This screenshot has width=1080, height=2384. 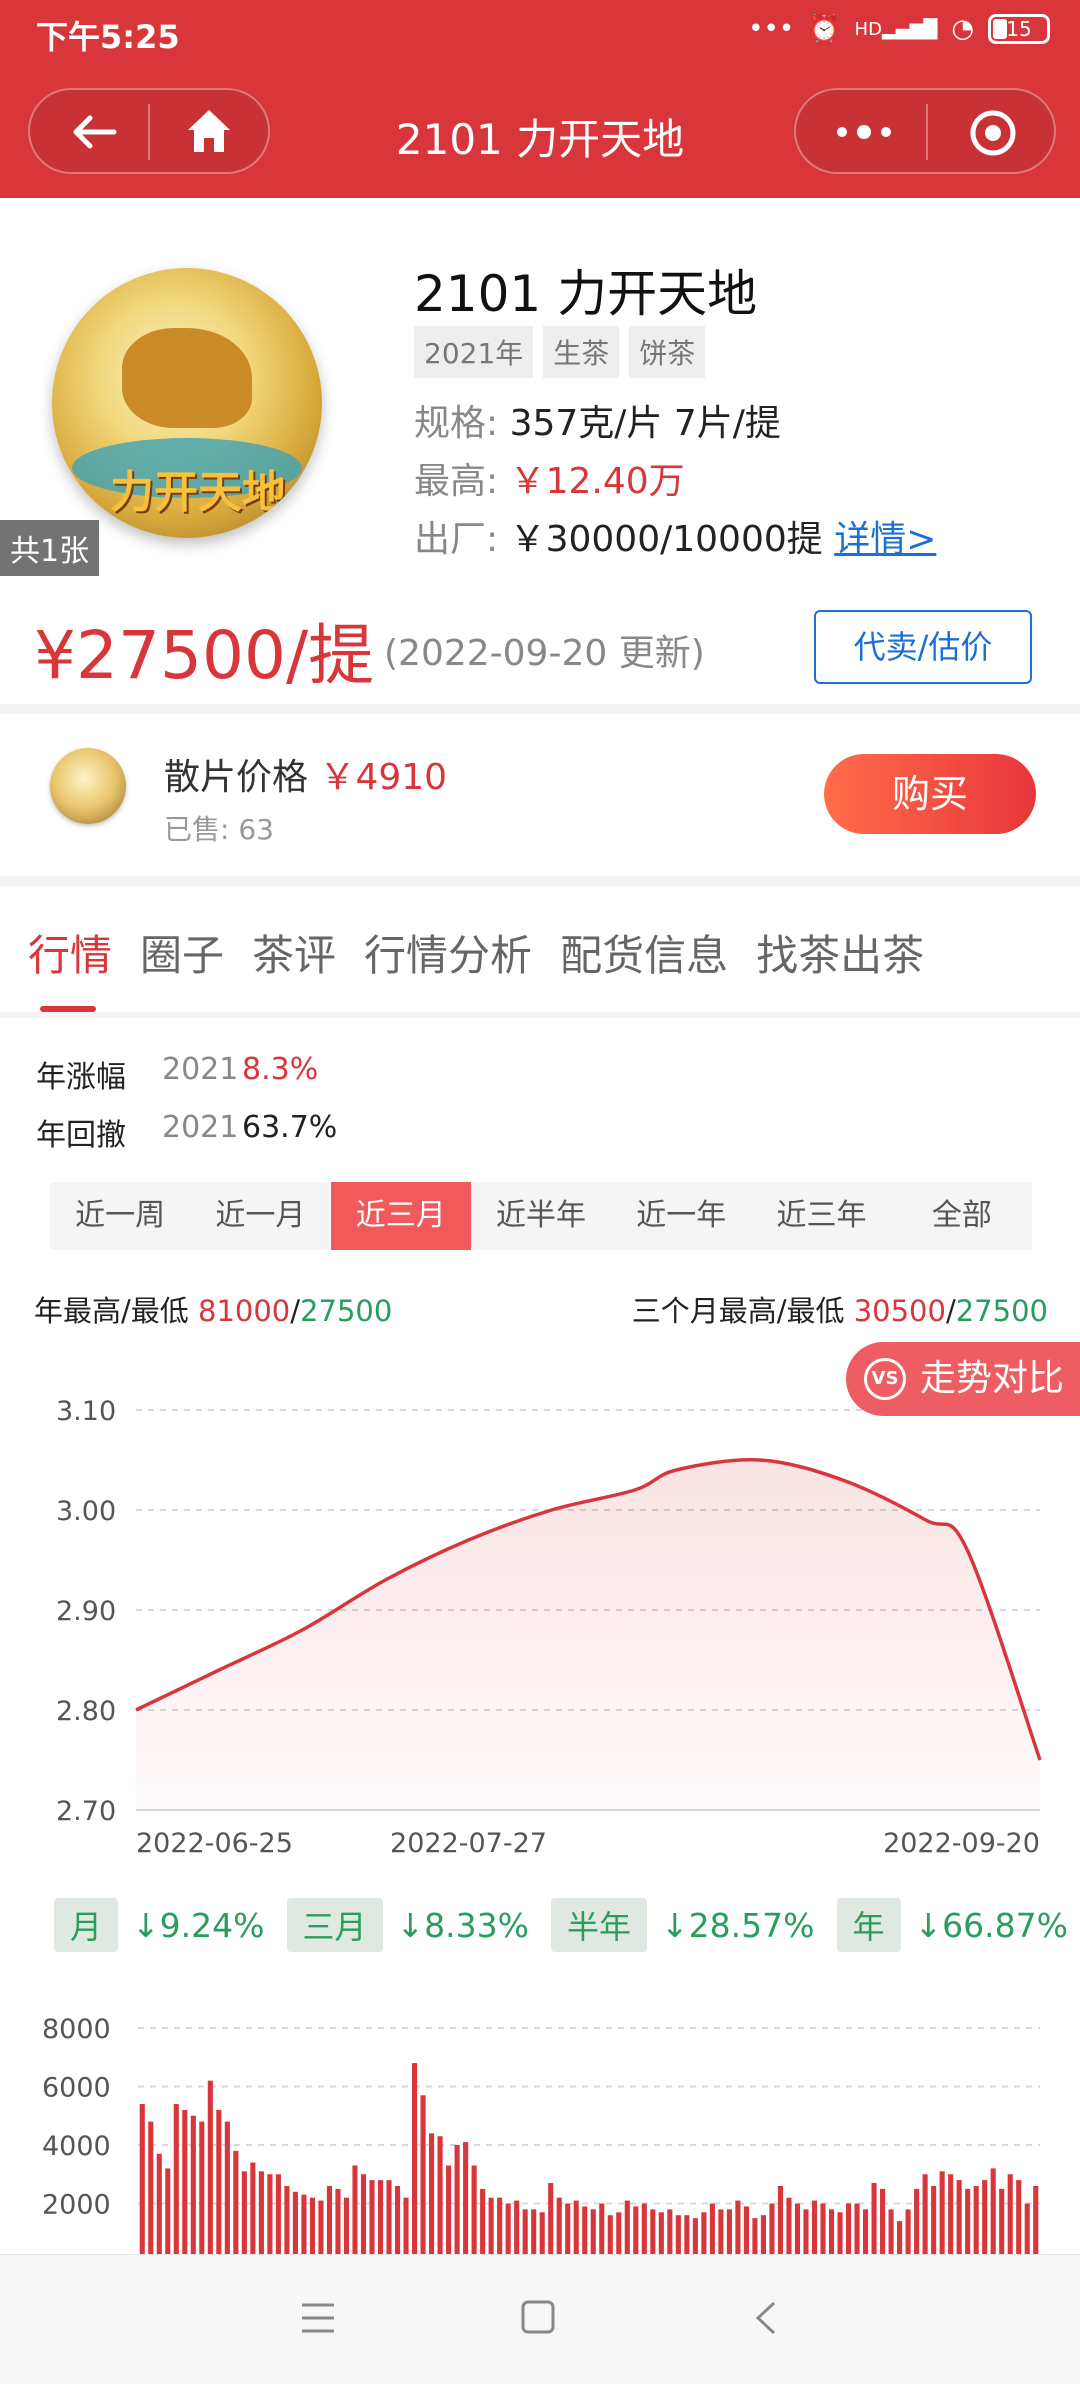 What do you see at coordinates (318, 2318) in the screenshot?
I see `menu-icon` at bounding box center [318, 2318].